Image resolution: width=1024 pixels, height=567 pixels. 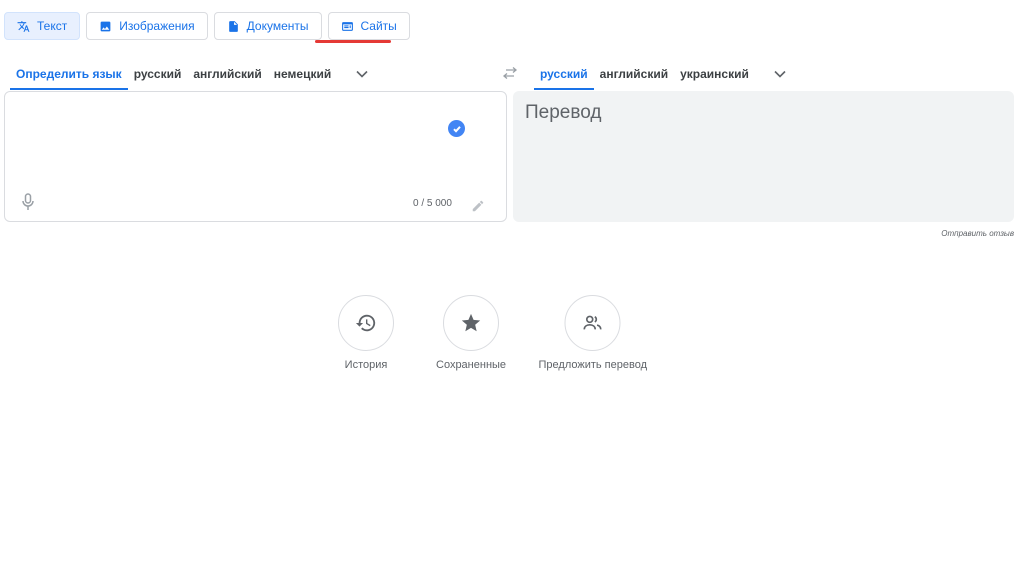 What do you see at coordinates (23, 26) in the screenshot?
I see `translate-icon` at bounding box center [23, 26].